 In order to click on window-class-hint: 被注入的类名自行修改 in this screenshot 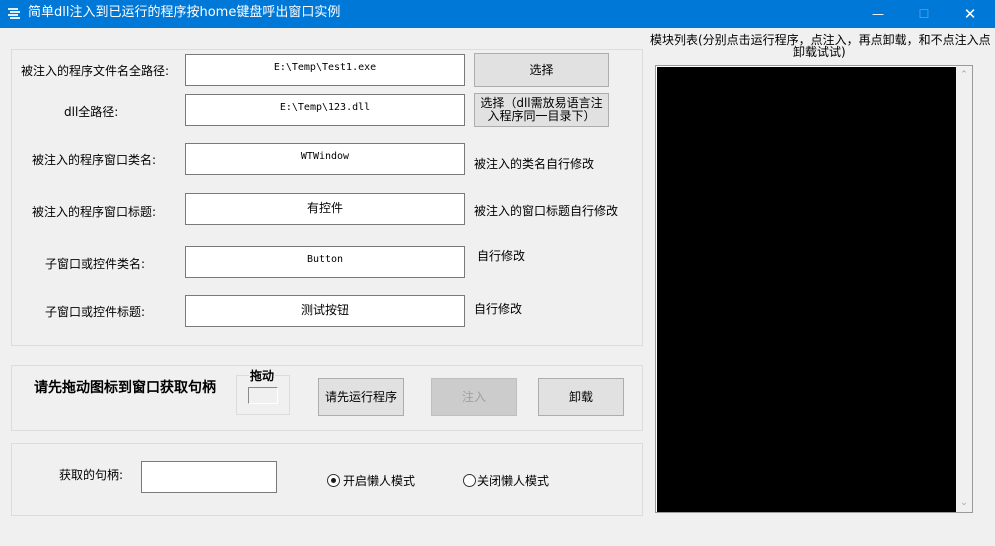, I will do `click(534, 164)`.